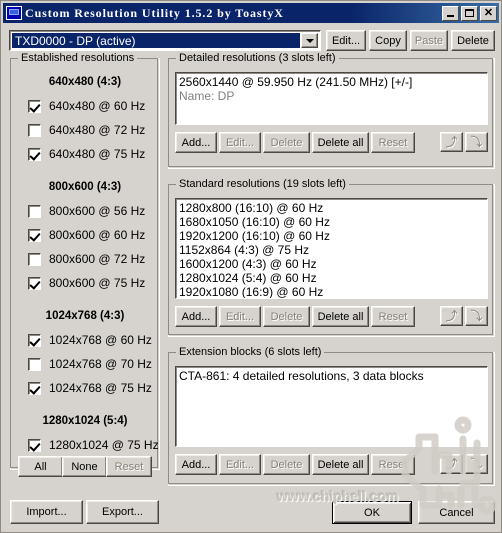 Image resolution: width=502 pixels, height=533 pixels. I want to click on list-item: 1280x1024 (5:4) @ 60 Hz, so click(331, 278).